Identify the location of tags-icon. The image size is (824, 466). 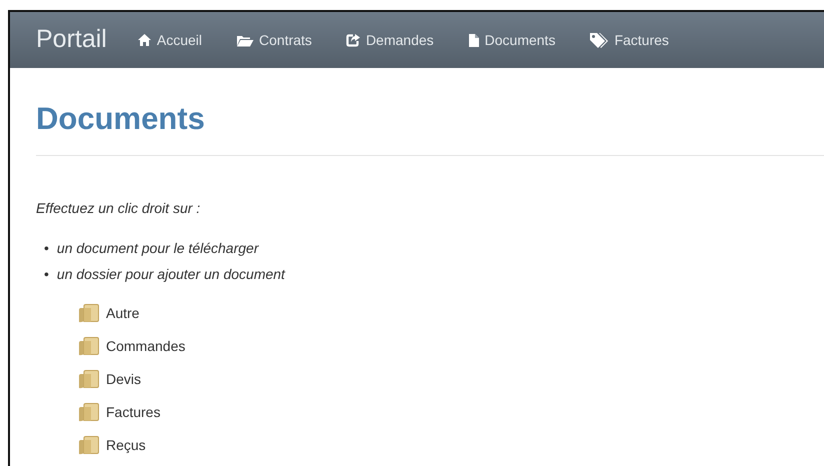
(599, 40).